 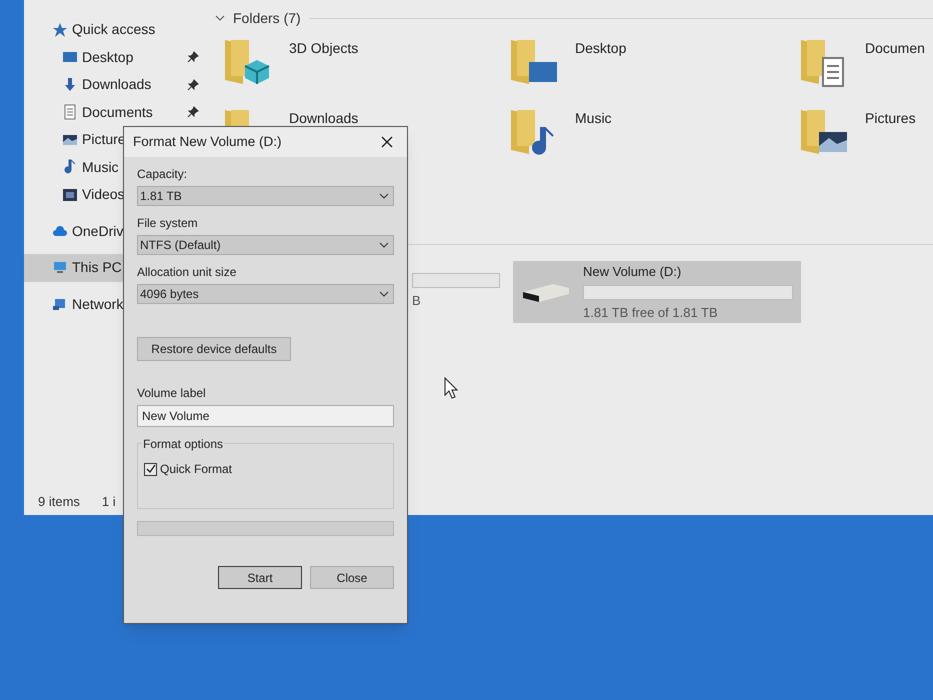 I want to click on navigation-label: Quick access, so click(x=114, y=30).